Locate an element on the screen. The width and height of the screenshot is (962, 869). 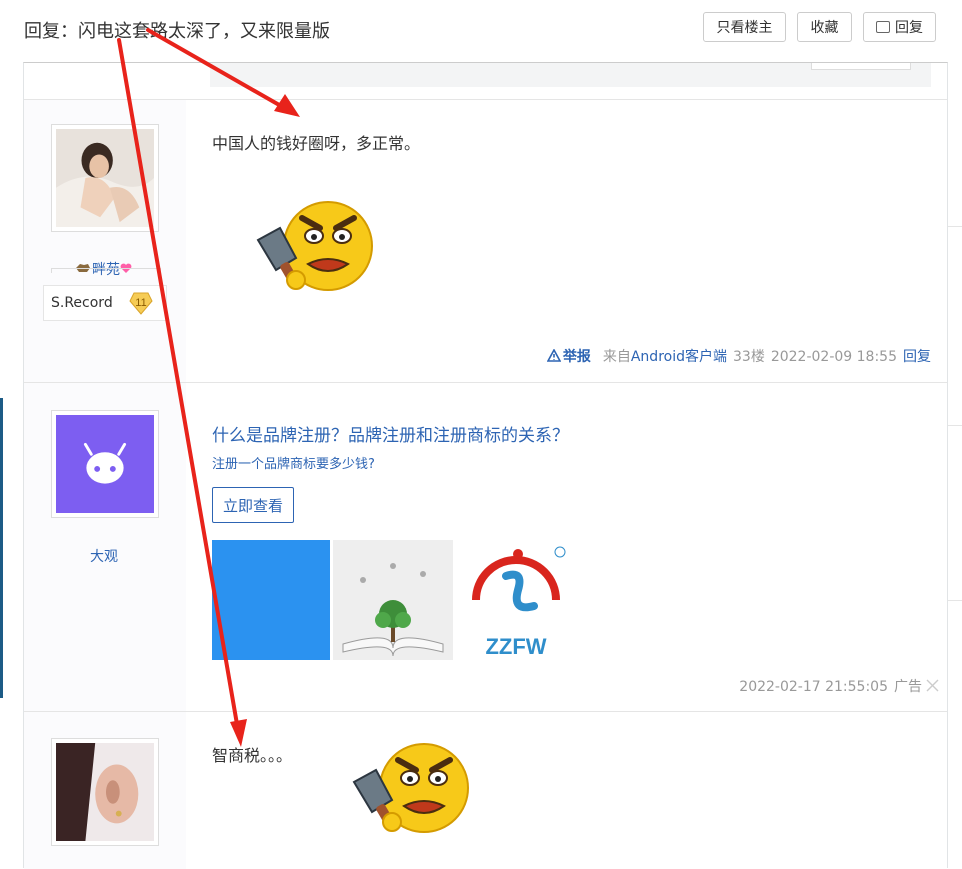
left-edge-fragment is located at coordinates (1, 548).